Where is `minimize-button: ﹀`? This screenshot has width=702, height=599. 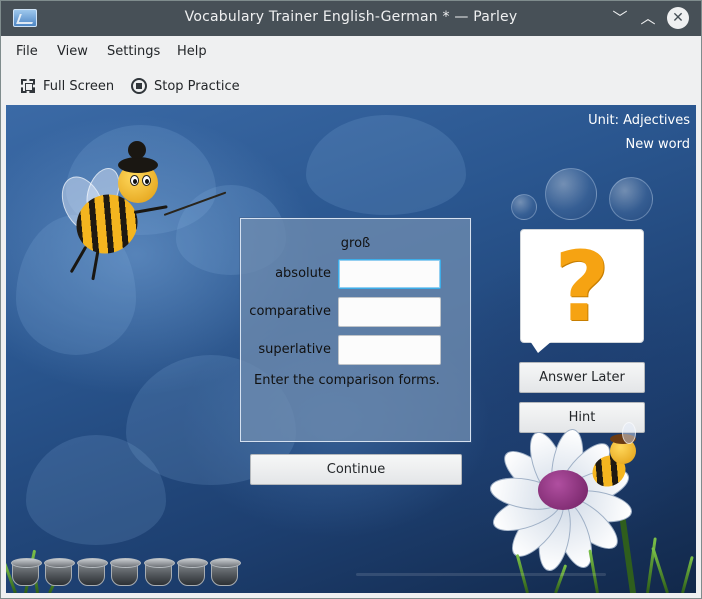 minimize-button: ﹀ is located at coordinates (620, 18).